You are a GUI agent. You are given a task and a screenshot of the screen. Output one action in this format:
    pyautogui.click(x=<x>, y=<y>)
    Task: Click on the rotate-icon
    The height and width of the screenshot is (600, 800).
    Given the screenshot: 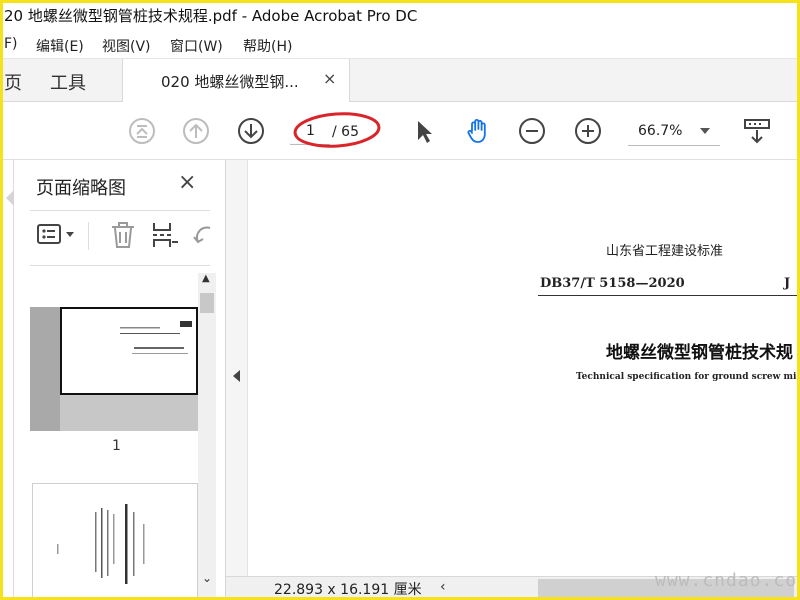 What is the action you would take?
    pyautogui.click(x=202, y=235)
    